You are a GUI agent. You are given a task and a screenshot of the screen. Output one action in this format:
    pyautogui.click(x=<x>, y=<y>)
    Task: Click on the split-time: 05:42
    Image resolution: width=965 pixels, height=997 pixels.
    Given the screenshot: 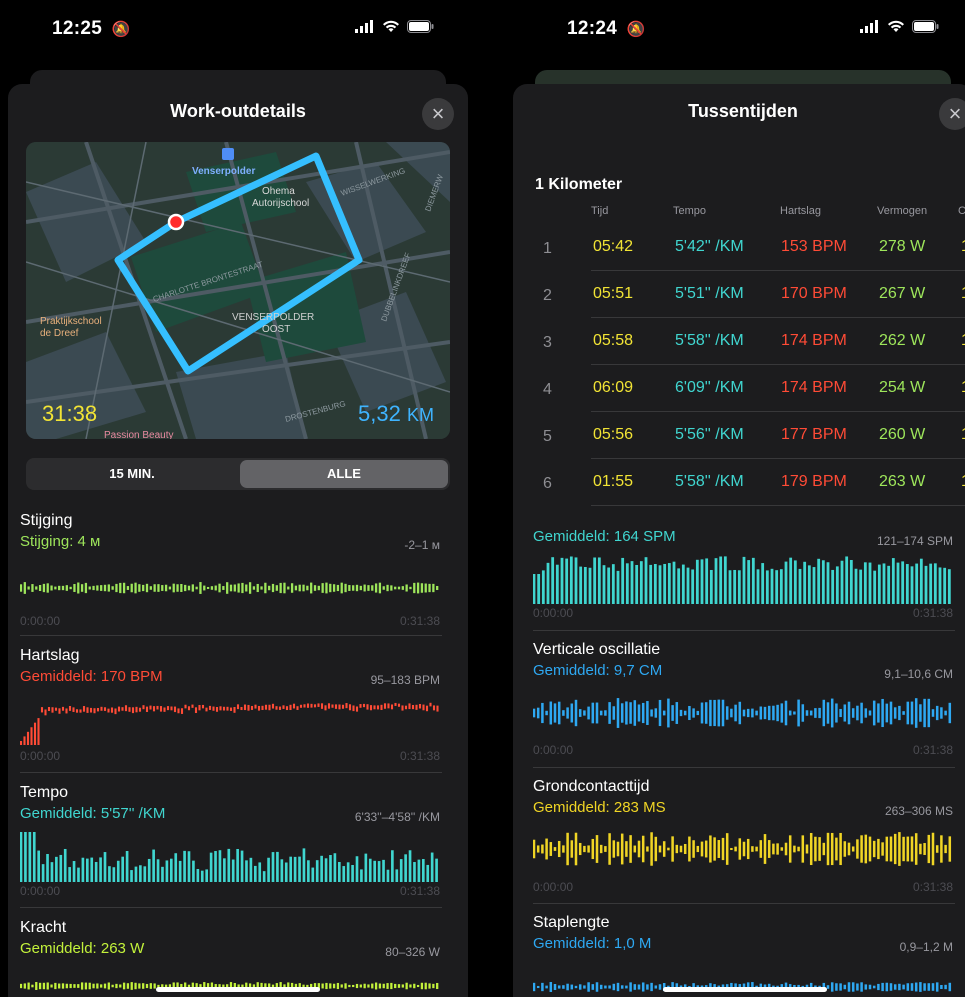 What is the action you would take?
    pyautogui.click(x=613, y=246)
    